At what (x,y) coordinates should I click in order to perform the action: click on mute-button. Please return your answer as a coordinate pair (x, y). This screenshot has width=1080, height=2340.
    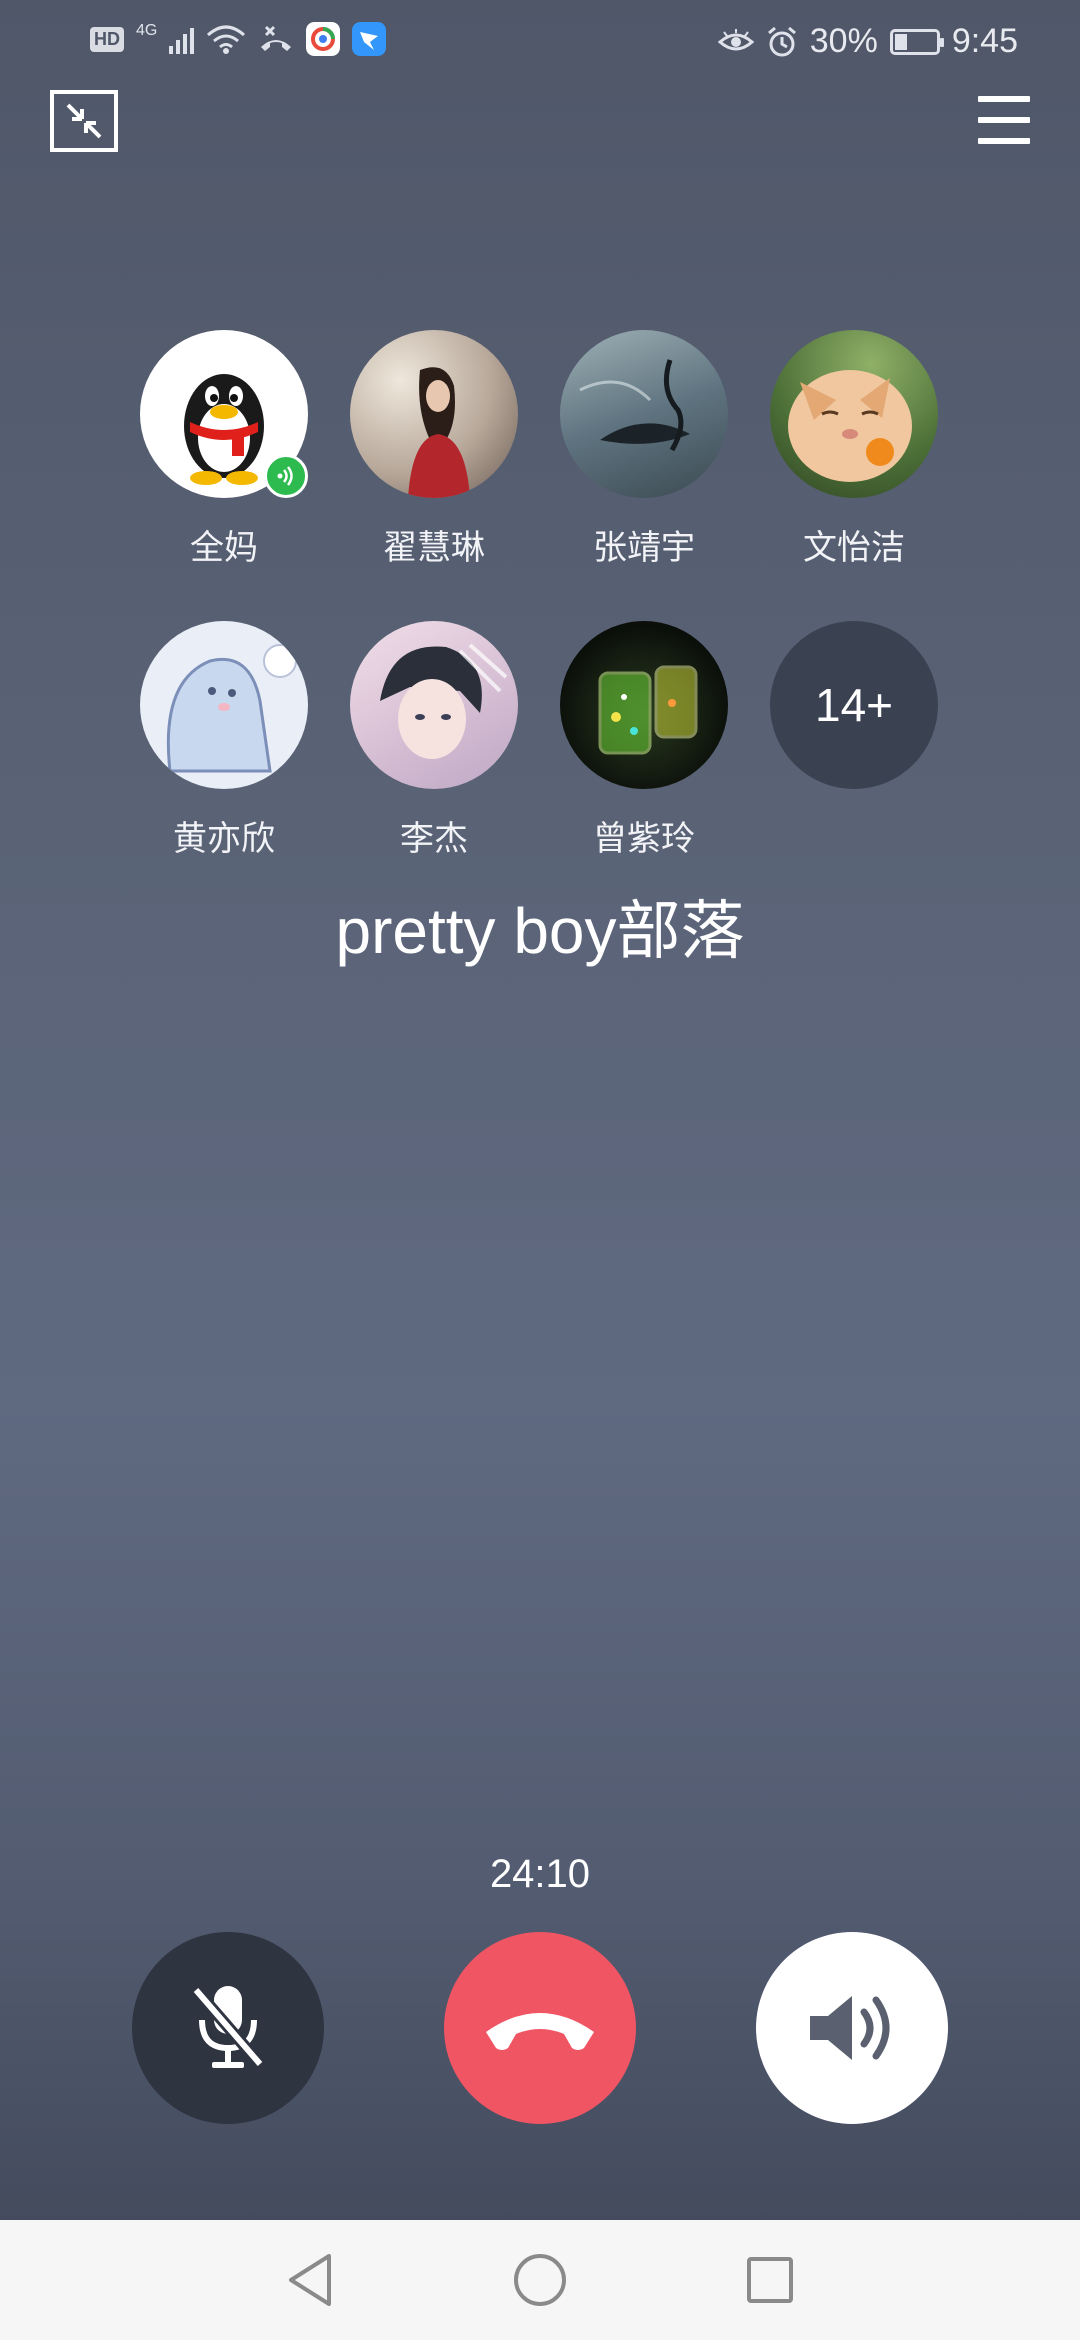
    Looking at the image, I should click on (228, 2028).